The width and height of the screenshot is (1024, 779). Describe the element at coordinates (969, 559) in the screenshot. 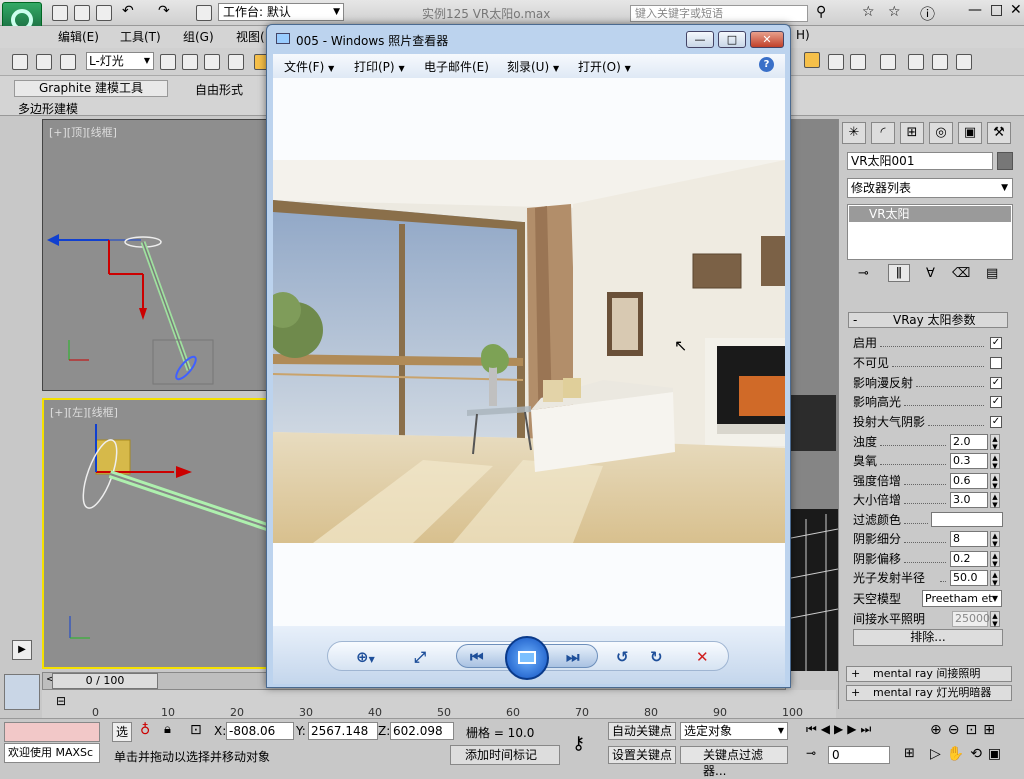

I see `shadow-bias-spinner: 0.2` at that location.